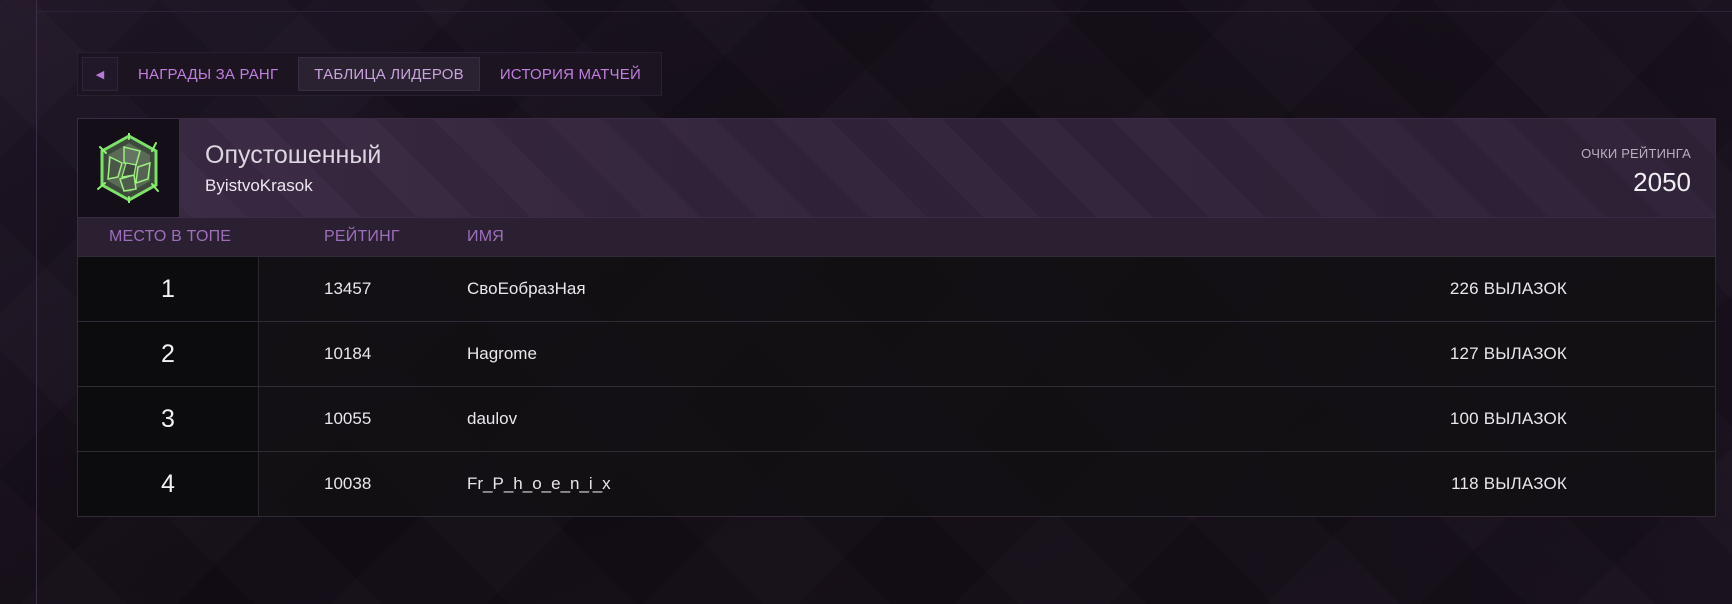  I want to click on column-place: МЕСТО В ТОПЕ, so click(170, 236).